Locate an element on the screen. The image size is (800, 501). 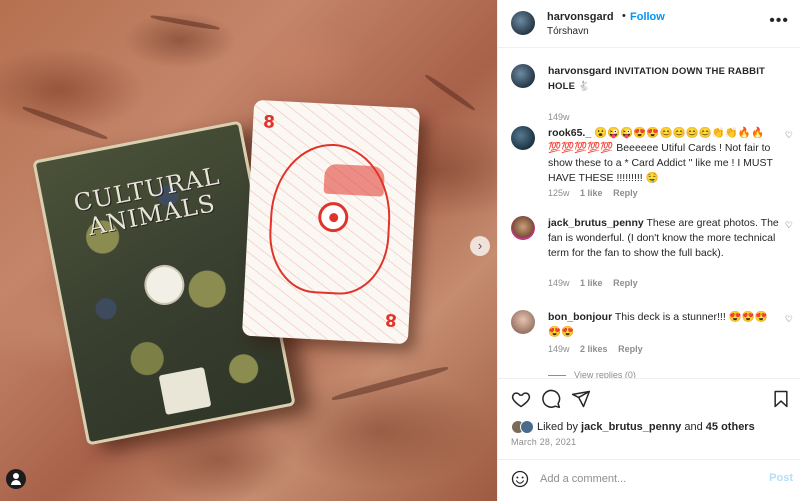
comment-username: bon_bonjour is located at coordinates (580, 317).